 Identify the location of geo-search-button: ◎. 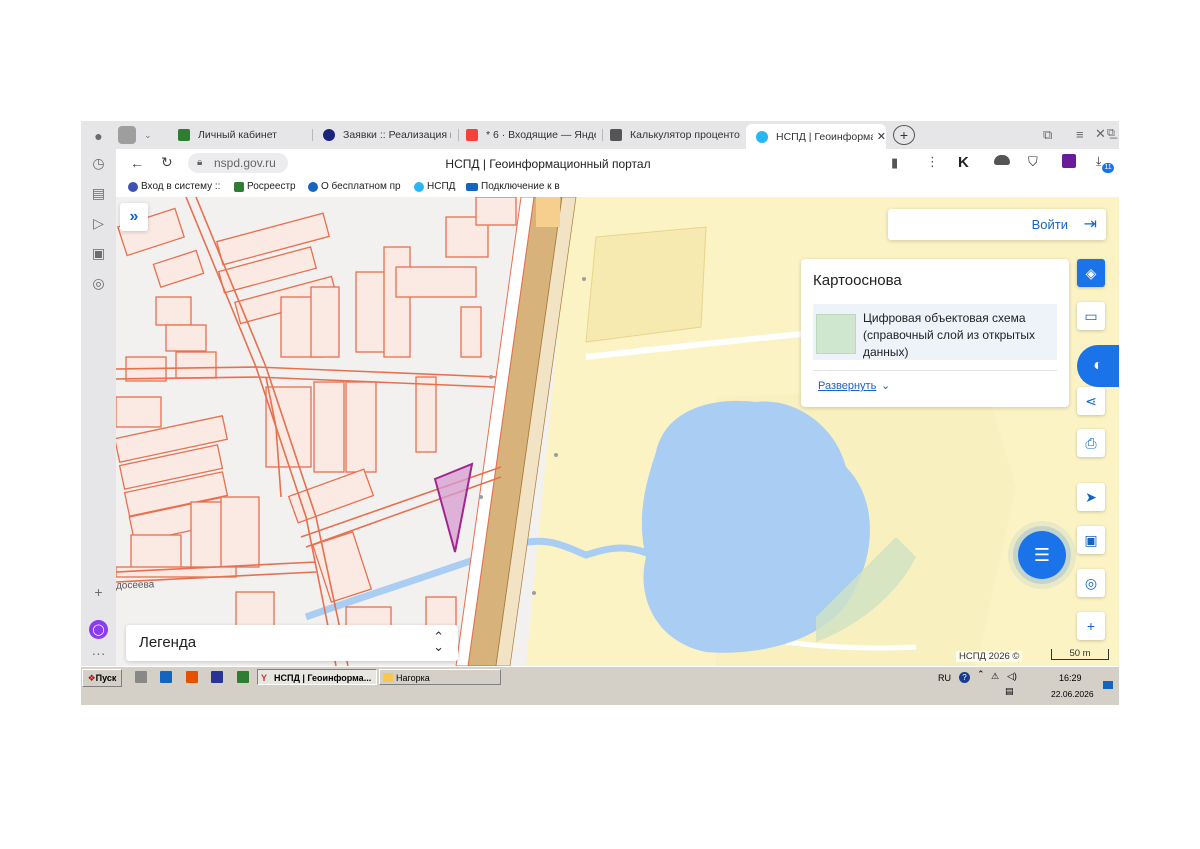
(1091, 583).